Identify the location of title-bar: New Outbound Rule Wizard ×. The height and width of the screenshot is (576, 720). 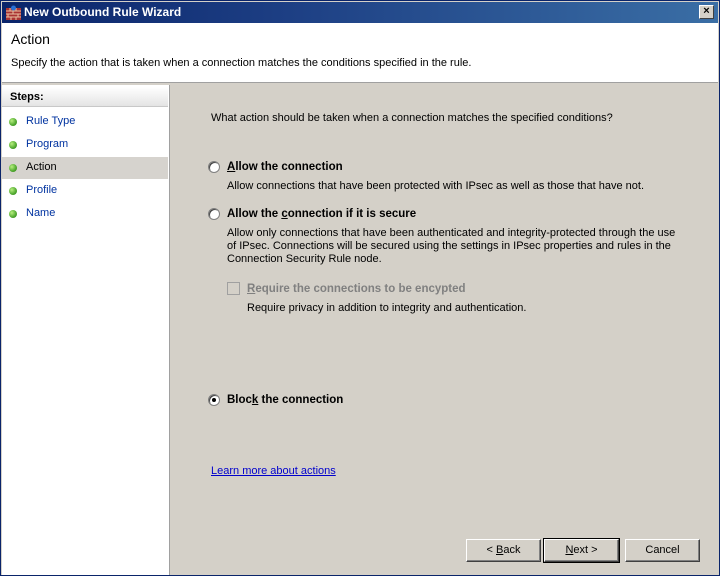
(360, 12).